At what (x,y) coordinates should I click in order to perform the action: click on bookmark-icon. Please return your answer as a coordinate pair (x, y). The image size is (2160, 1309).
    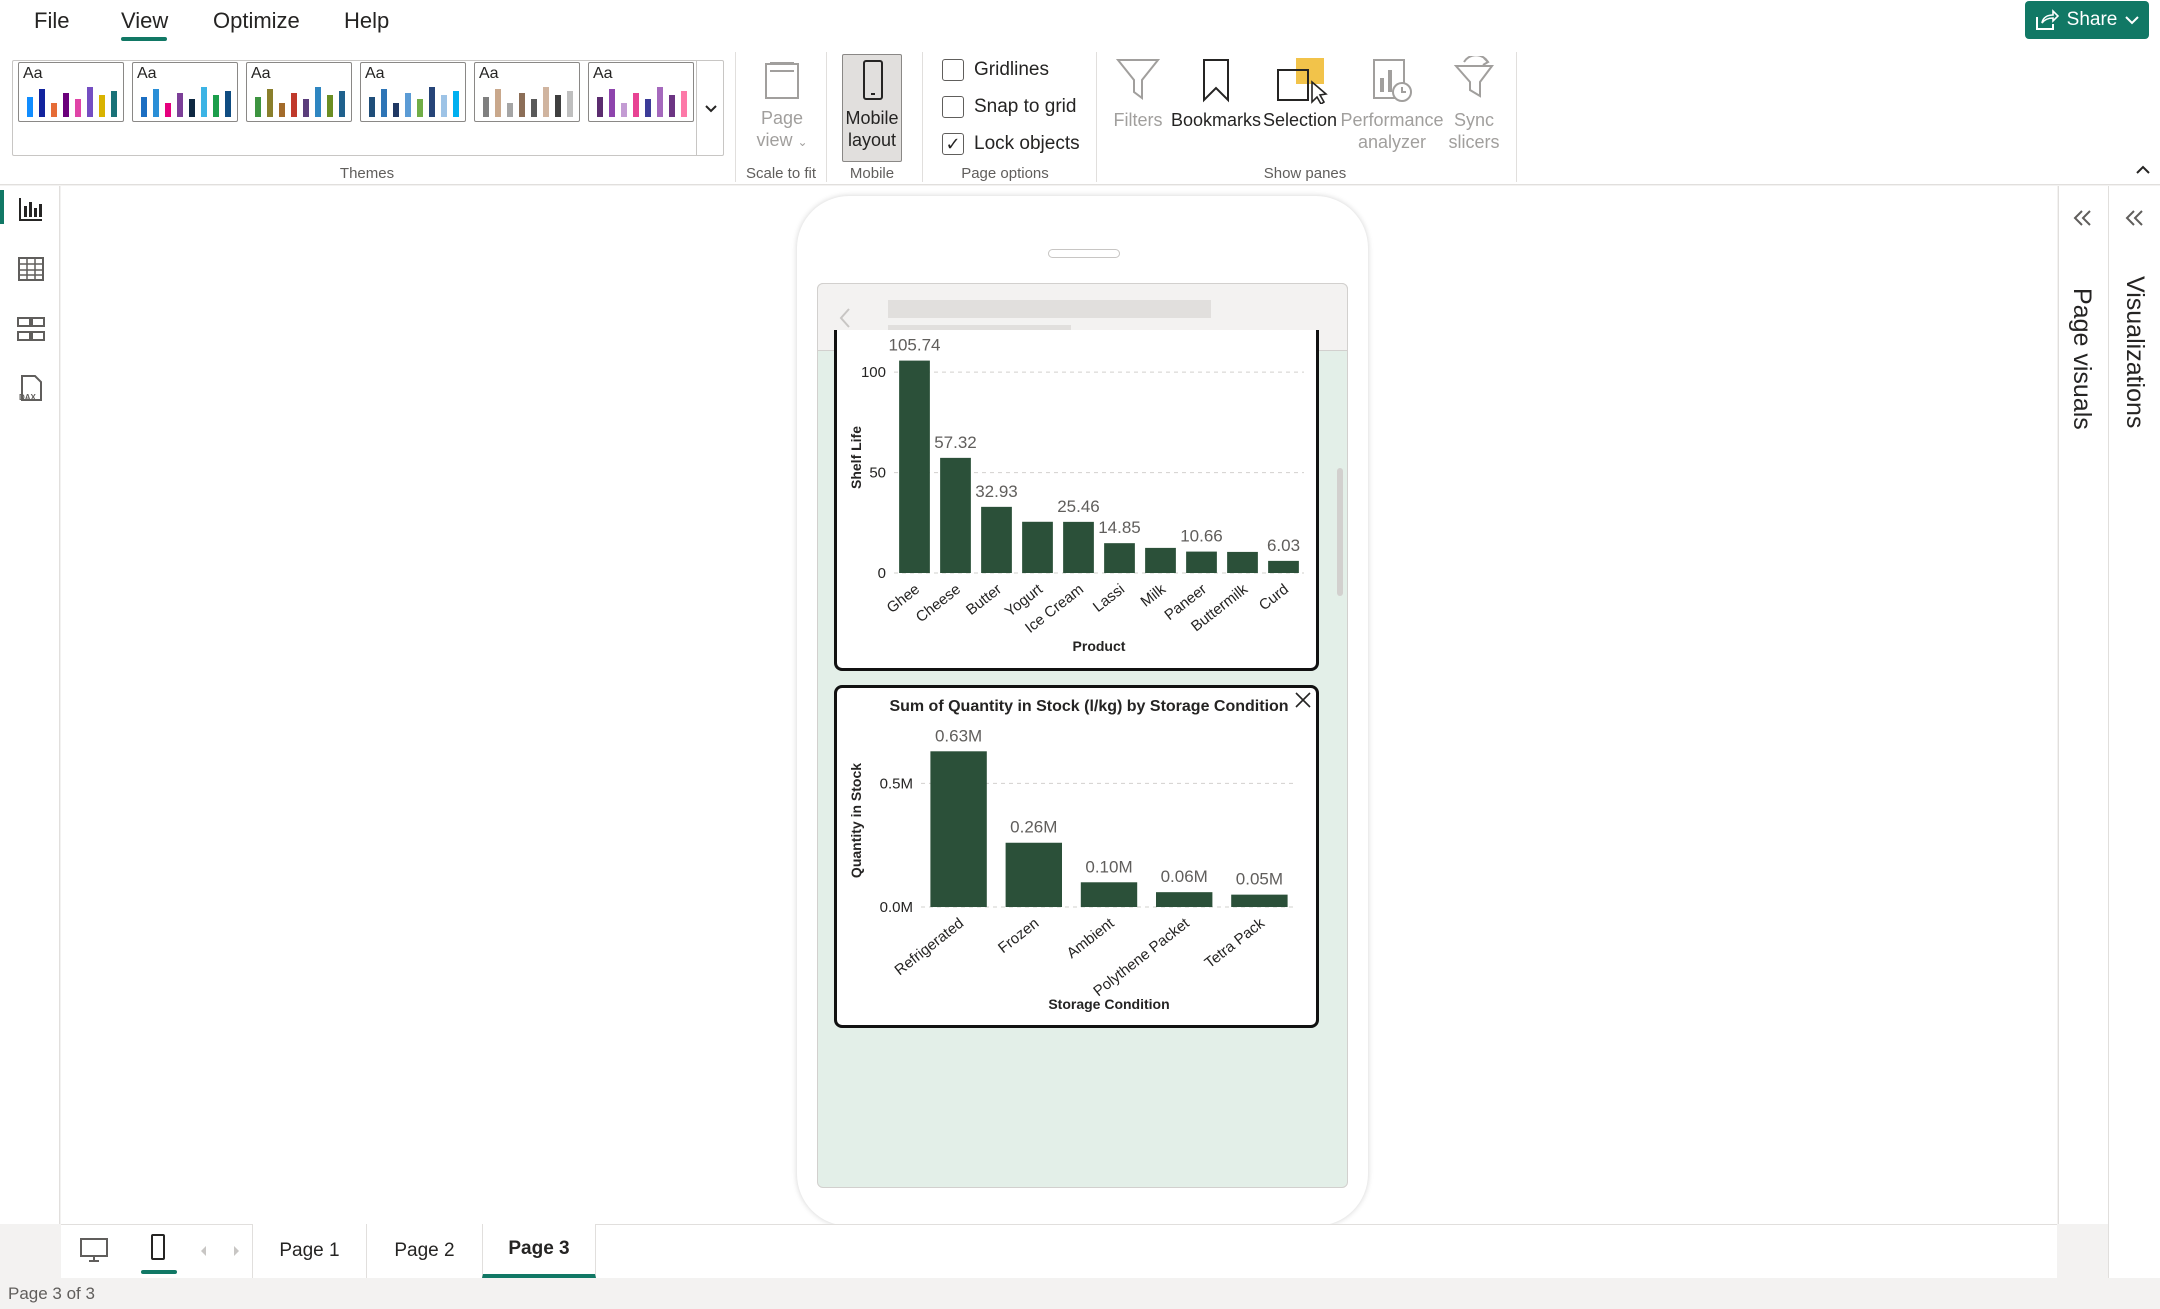
    Looking at the image, I should click on (1216, 81).